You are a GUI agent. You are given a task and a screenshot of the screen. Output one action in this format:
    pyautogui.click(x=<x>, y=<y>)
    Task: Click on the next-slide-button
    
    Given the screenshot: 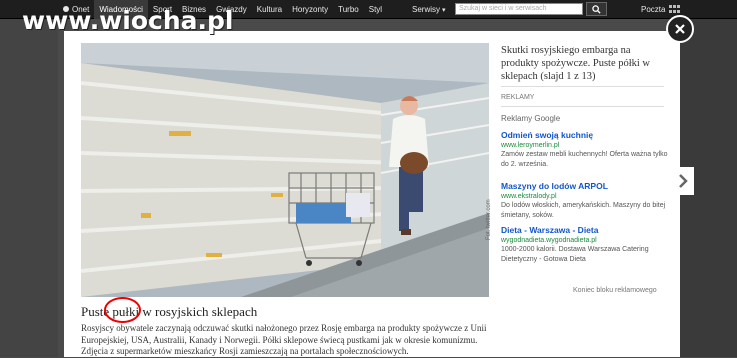 What is the action you would take?
    pyautogui.click(x=682, y=181)
    